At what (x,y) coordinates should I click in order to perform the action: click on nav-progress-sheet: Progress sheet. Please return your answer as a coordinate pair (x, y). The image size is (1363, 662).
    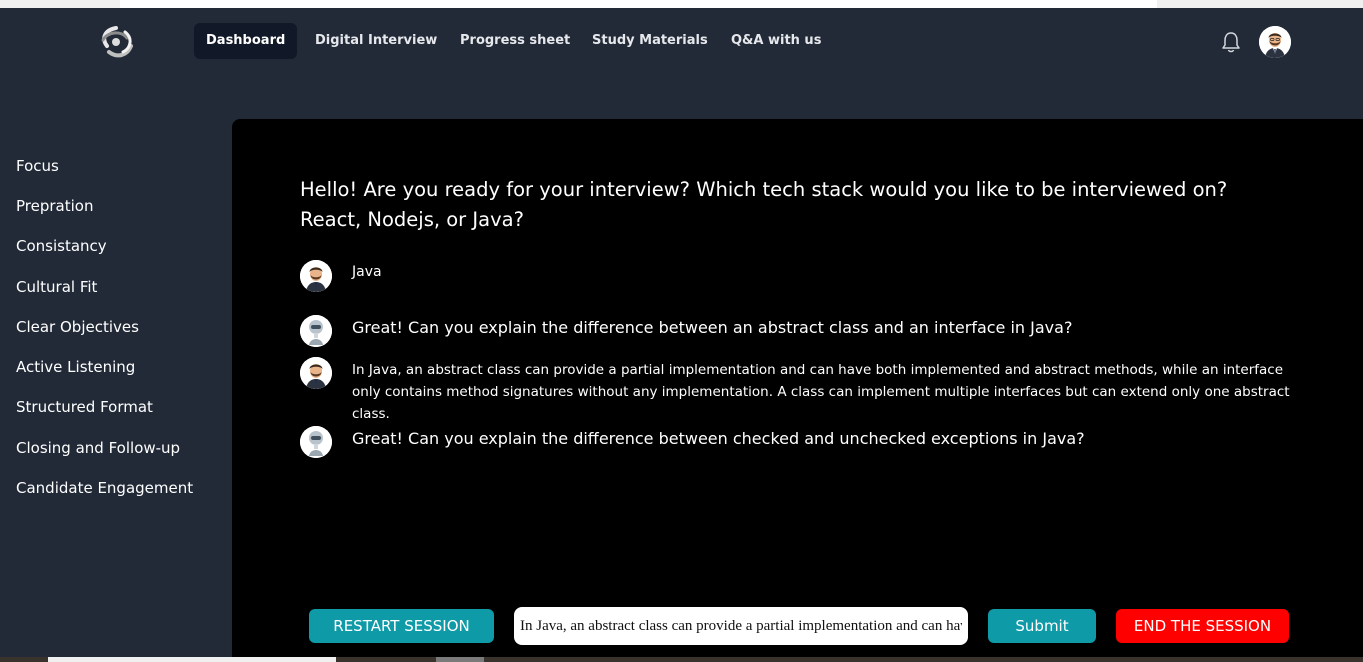
    Looking at the image, I should click on (515, 41).